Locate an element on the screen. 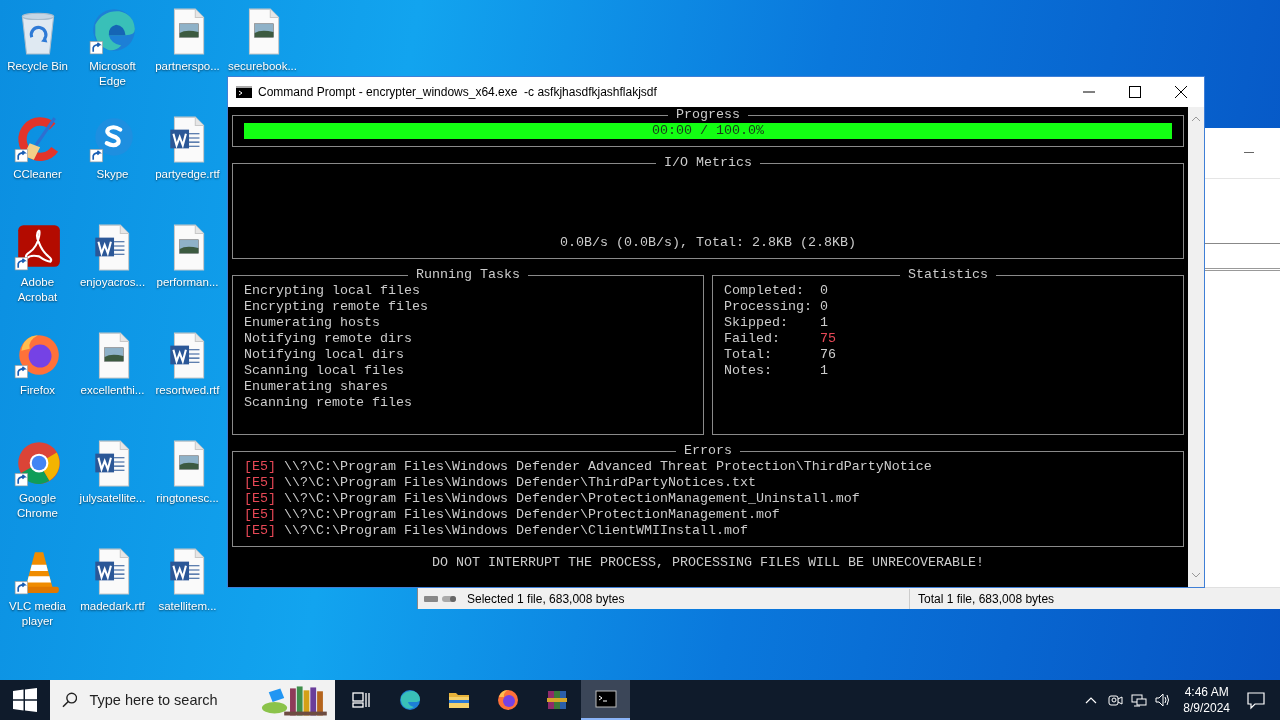  error-path: \\?\C:\Program Files\Windows Defender\ThirdPartyNotices.txt is located at coordinates (520, 483).